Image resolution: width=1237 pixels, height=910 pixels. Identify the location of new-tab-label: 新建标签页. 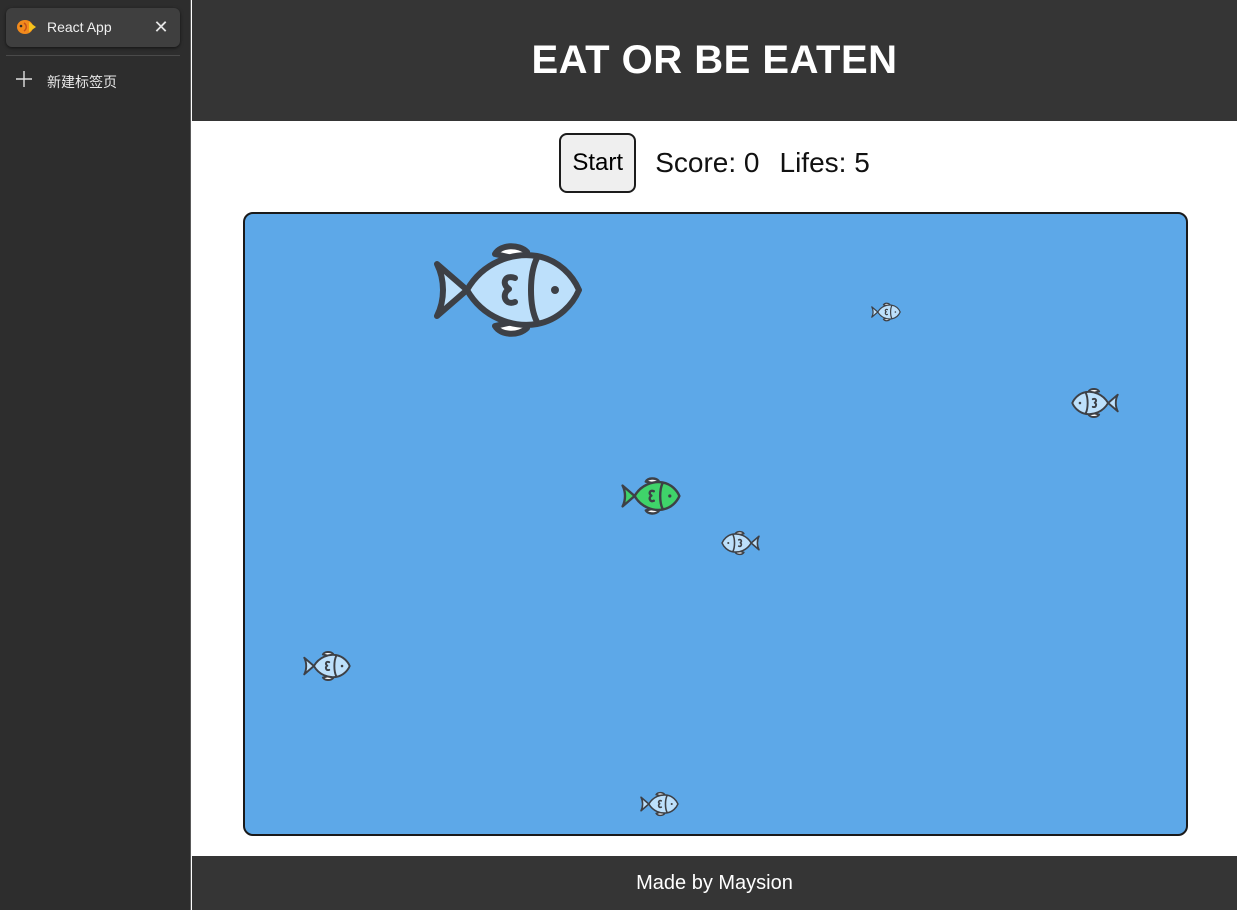
(82, 83).